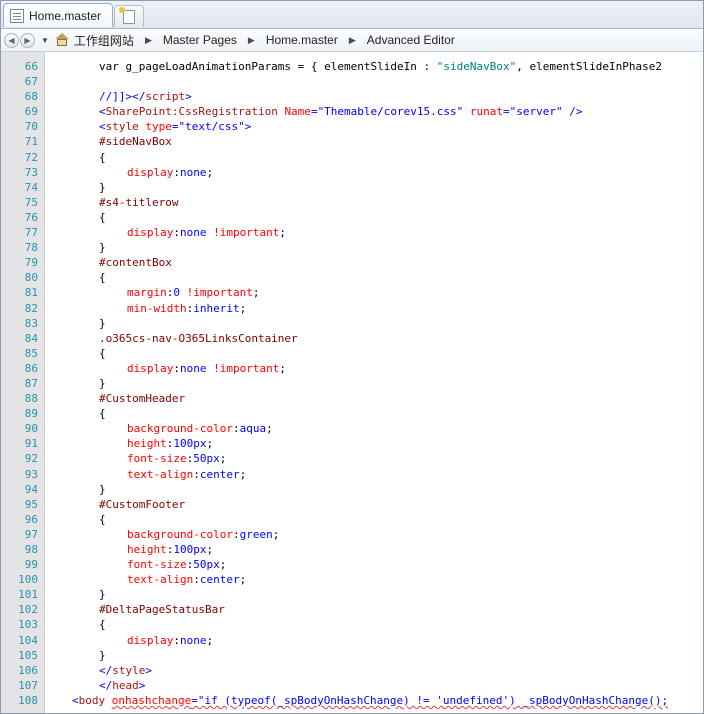  I want to click on tab-label: Home.master, so click(65, 15).